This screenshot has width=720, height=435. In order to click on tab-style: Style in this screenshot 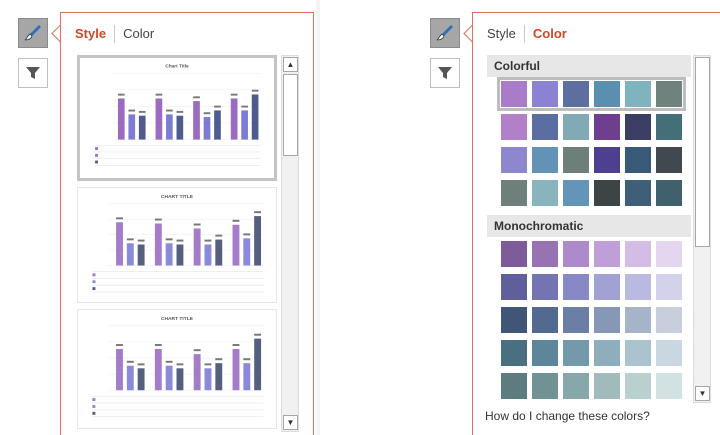, I will do `click(90, 34)`.